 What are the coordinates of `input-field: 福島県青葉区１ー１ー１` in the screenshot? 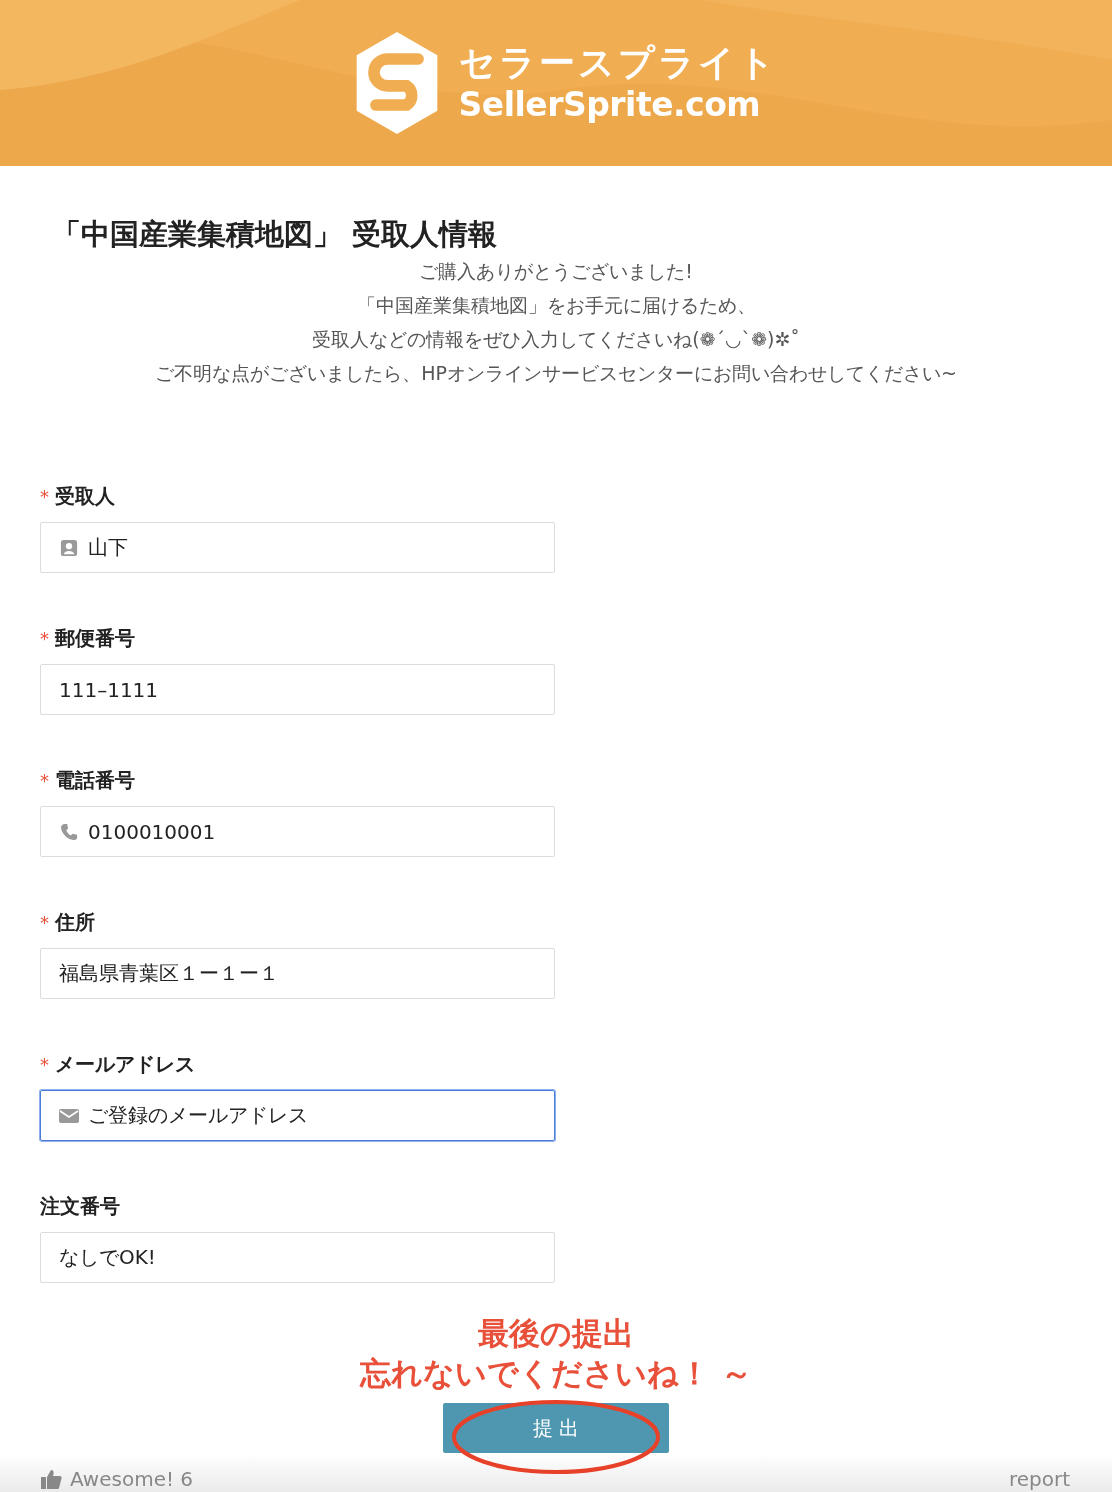 It's located at (297, 973).